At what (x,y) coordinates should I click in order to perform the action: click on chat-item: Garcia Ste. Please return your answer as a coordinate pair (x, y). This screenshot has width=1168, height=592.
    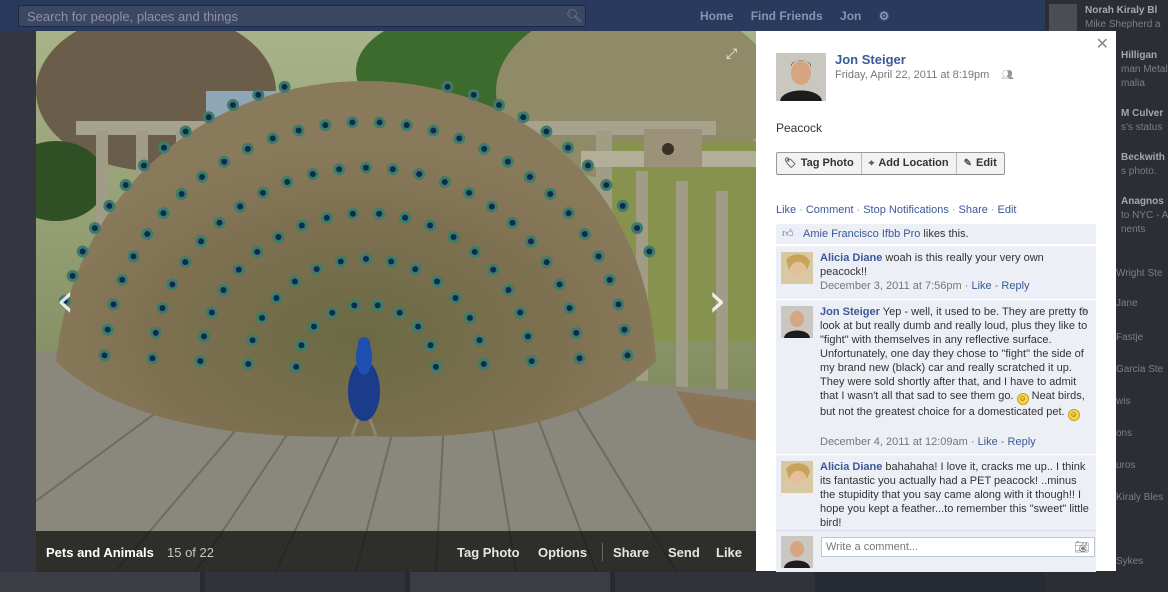
    Looking at the image, I should click on (1142, 369).